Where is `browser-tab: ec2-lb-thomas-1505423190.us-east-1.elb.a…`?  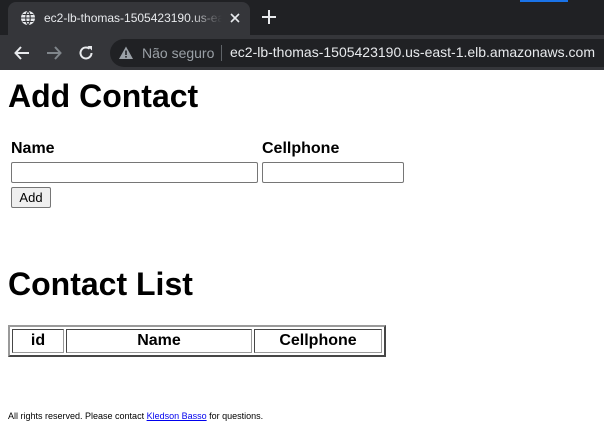 browser-tab: ec2-lb-thomas-1505423190.us-east-1.elb.a… is located at coordinates (129, 18).